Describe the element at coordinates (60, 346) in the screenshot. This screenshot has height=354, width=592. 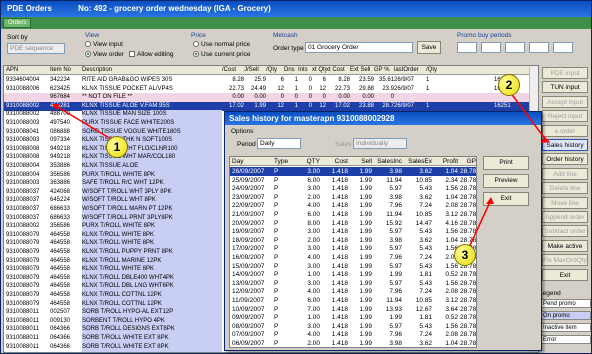
I see `grid-cell: 064366` at that location.